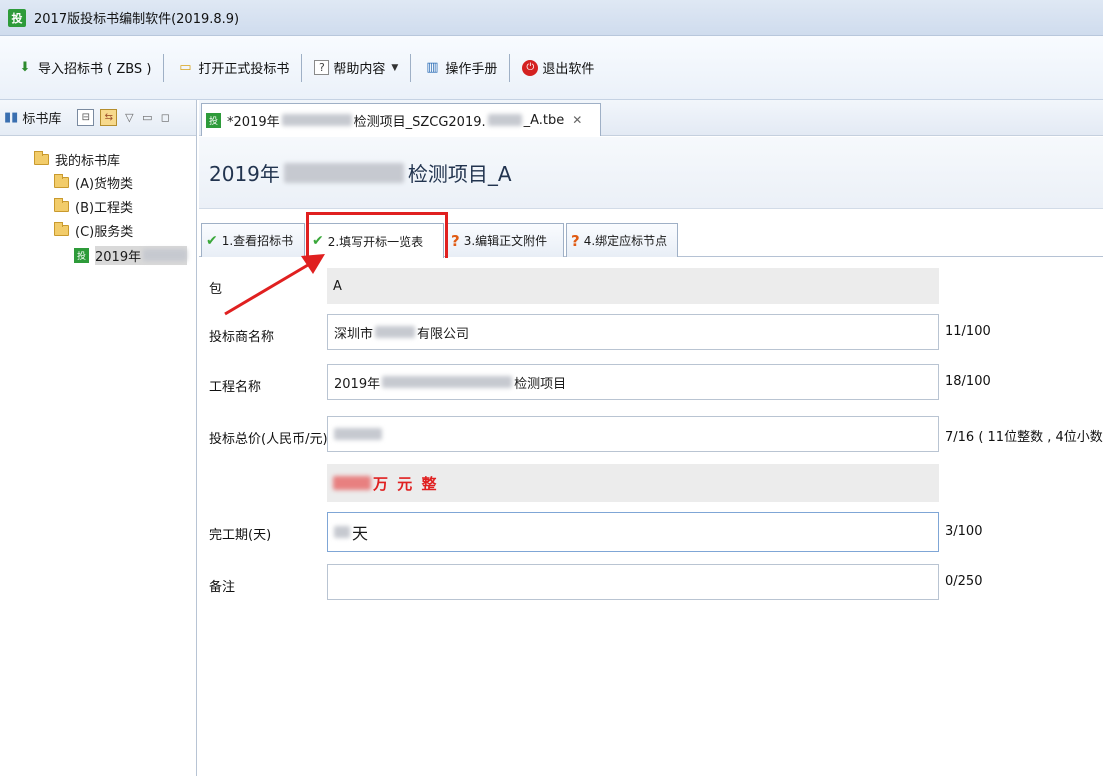  Describe the element at coordinates (419, 122) in the screenshot. I see `tab-label-mid: 检测项目_SZCG2019.` at that location.